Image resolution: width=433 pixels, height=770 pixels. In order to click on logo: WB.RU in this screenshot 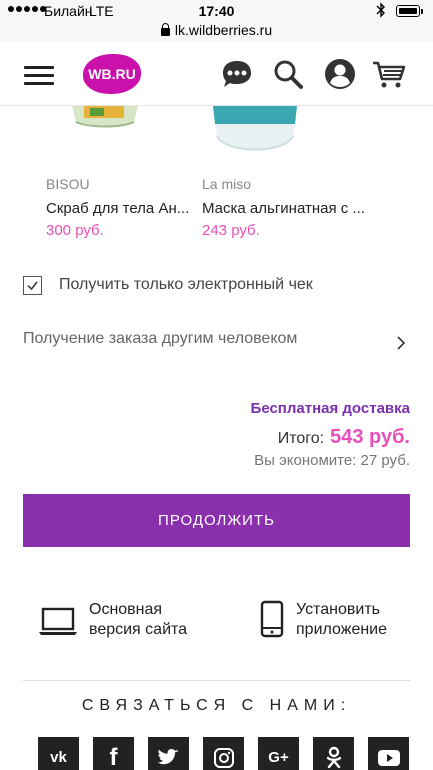, I will do `click(112, 74)`.